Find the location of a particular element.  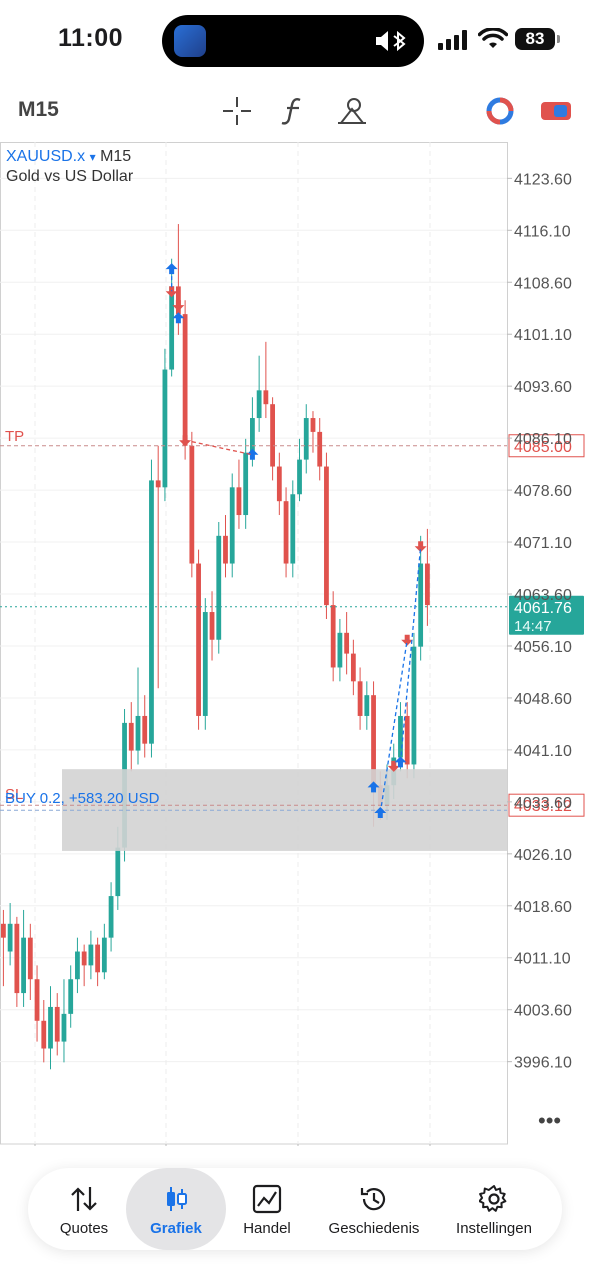

candlestick-icon is located at coordinates (177, 1199).